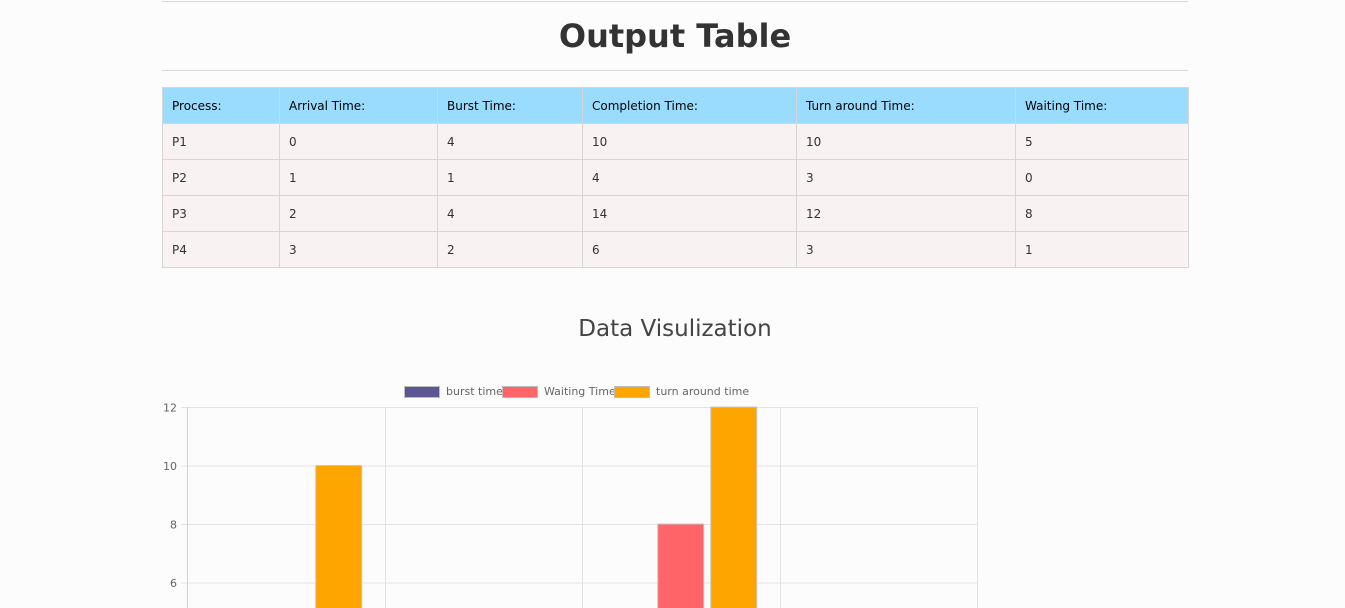 This screenshot has height=608, width=1345. Describe the element at coordinates (734, 507) in the screenshot. I see `bar-turn-around-time-p3` at that location.